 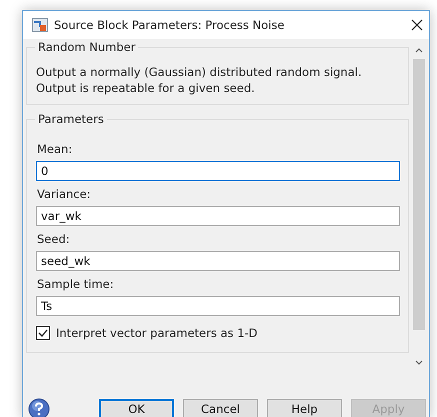 What do you see at coordinates (304, 407) in the screenshot?
I see `dialog-button: Help` at bounding box center [304, 407].